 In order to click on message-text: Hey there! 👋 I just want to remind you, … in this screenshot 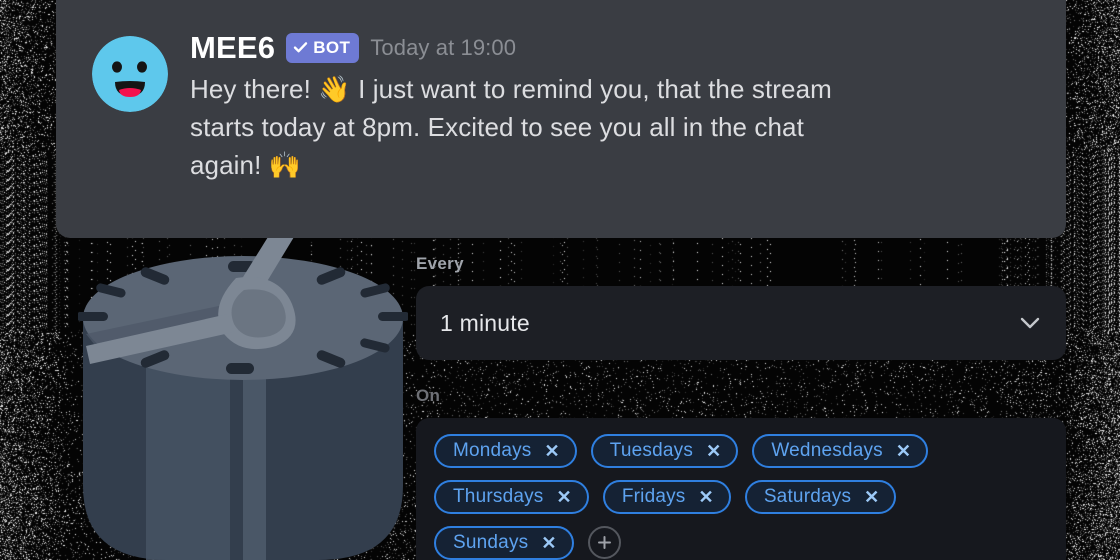, I will do `click(511, 127)`.